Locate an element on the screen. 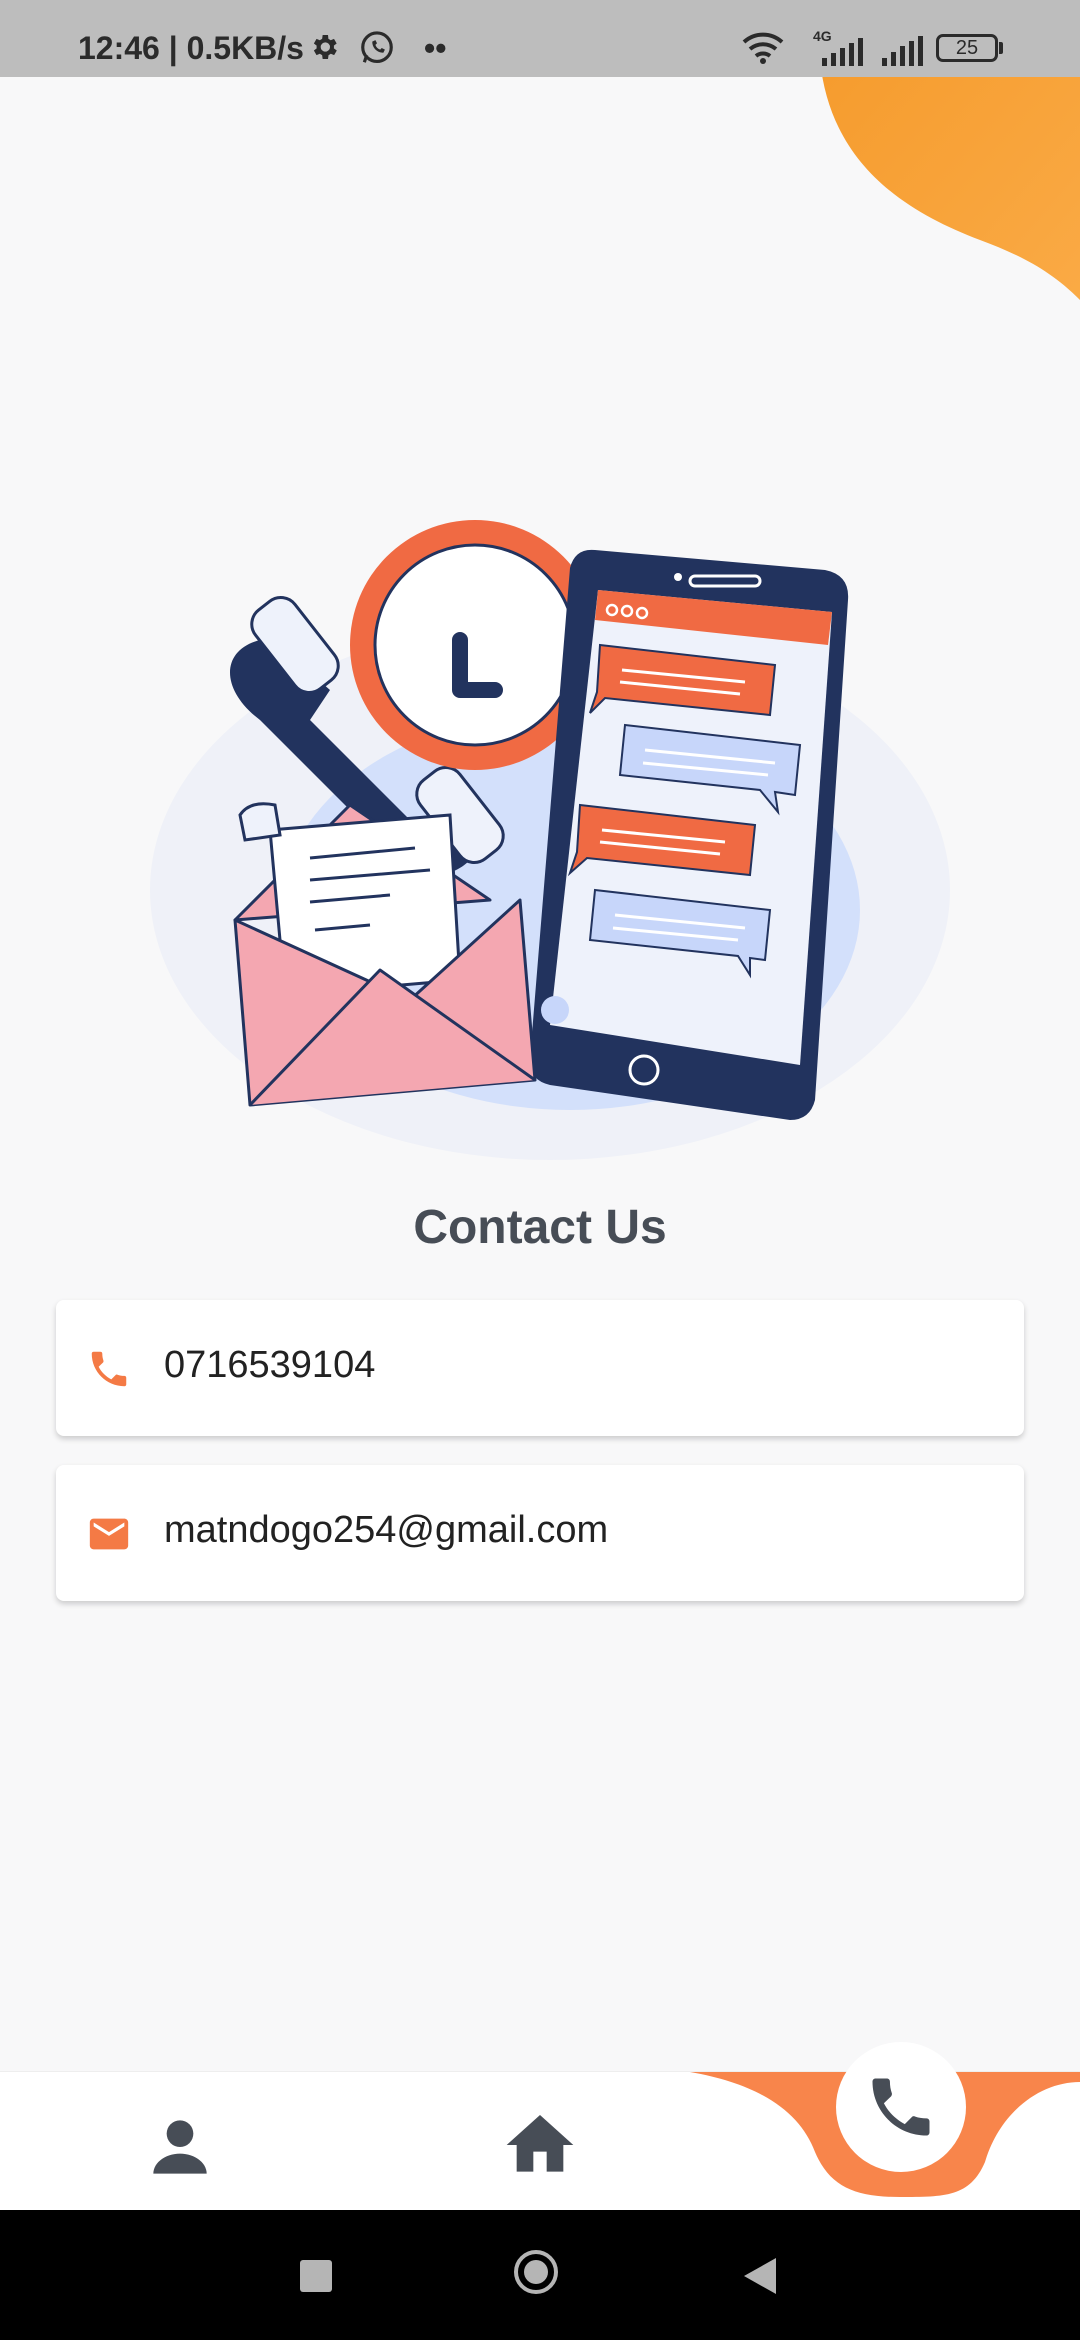 This screenshot has width=1080, height=2340. nav-home-button is located at coordinates (540, 2145).